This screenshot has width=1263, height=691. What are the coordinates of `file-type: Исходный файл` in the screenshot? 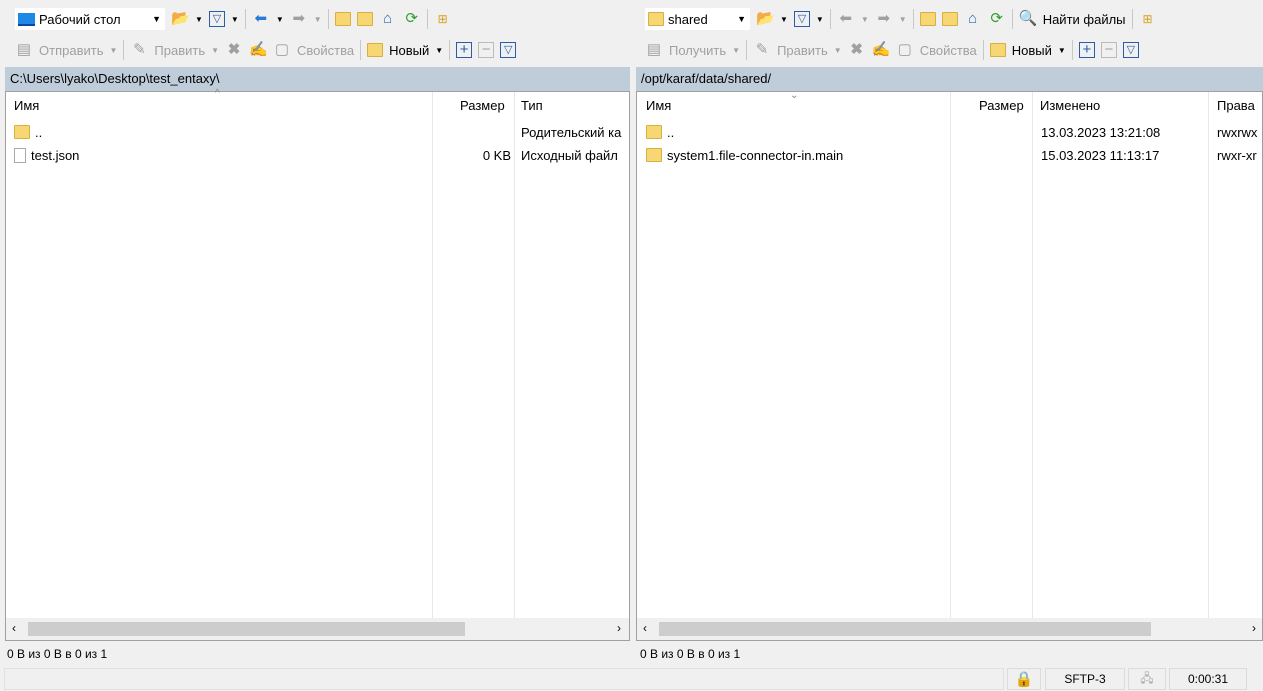 It's located at (569, 155).